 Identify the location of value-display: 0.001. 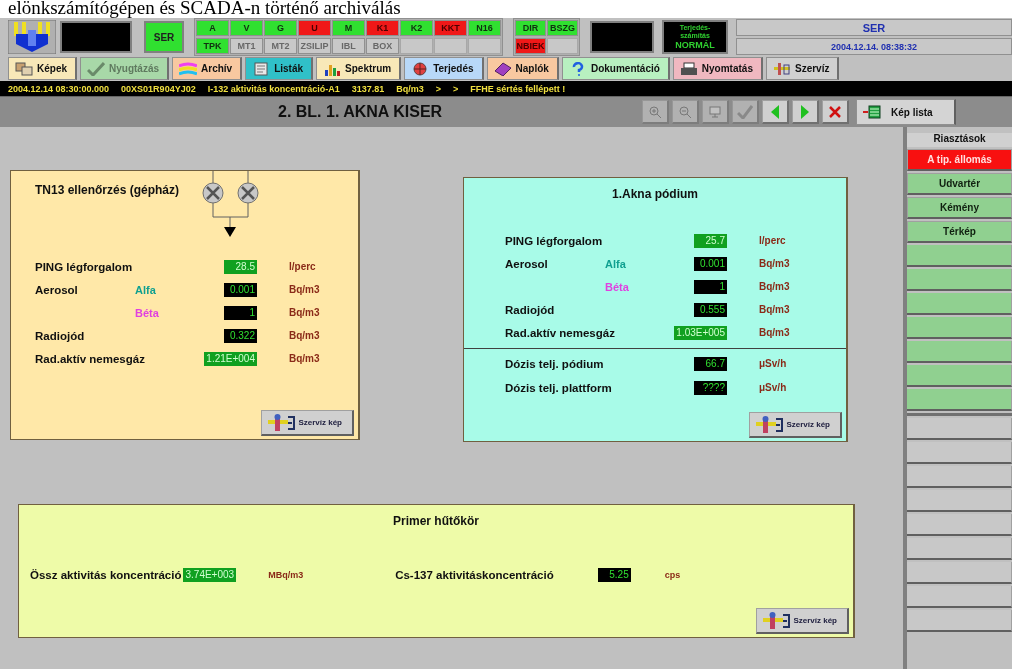
(710, 263).